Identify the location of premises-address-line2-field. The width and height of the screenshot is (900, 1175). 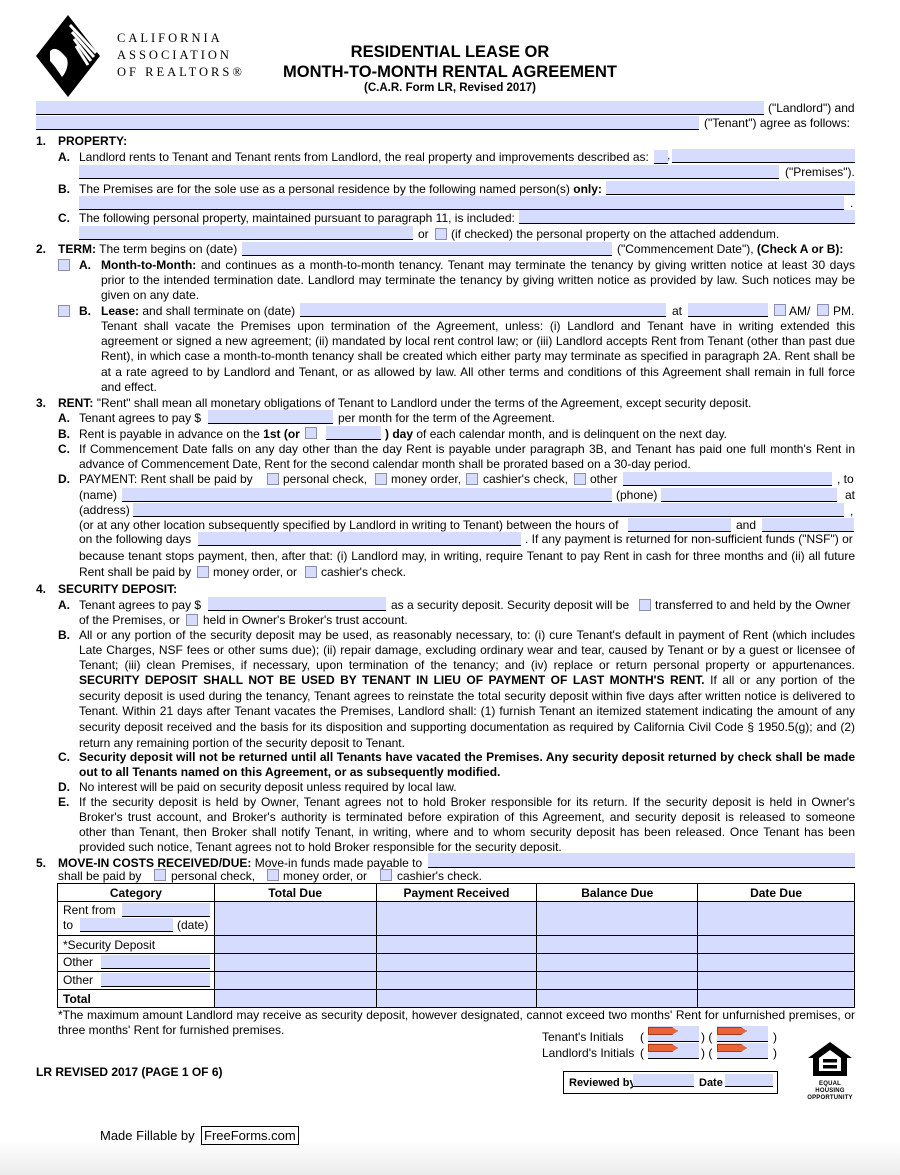
(429, 172).